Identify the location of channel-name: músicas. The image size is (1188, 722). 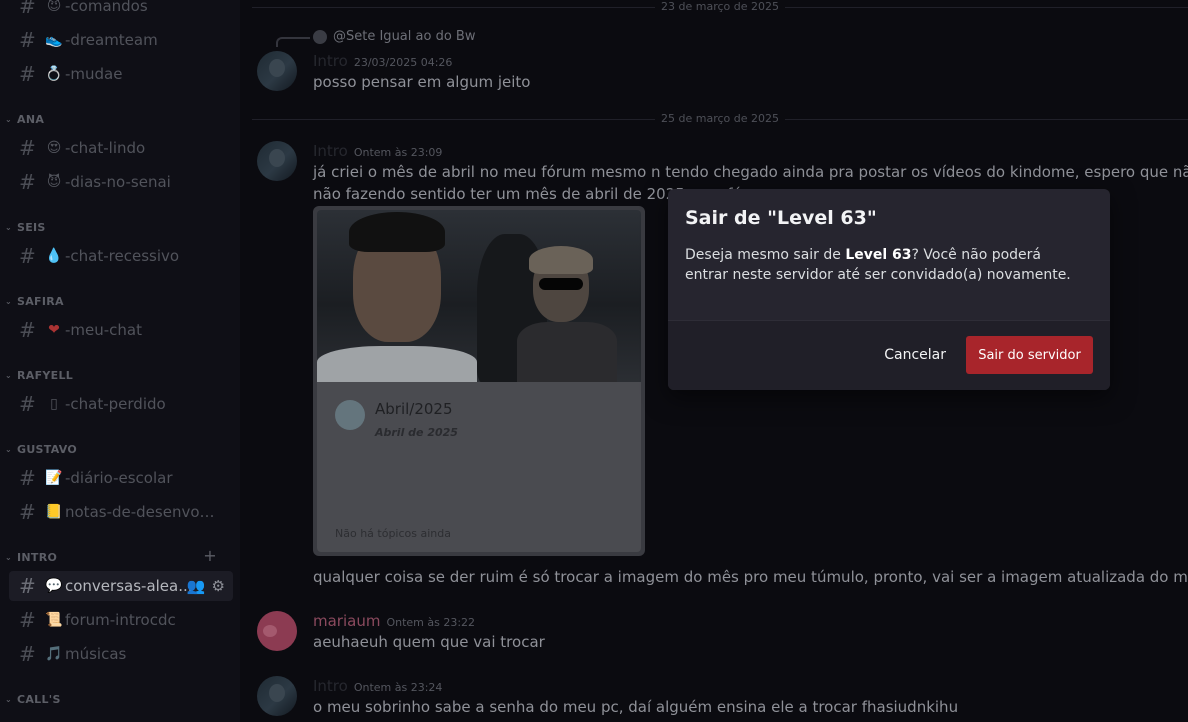
(96, 654).